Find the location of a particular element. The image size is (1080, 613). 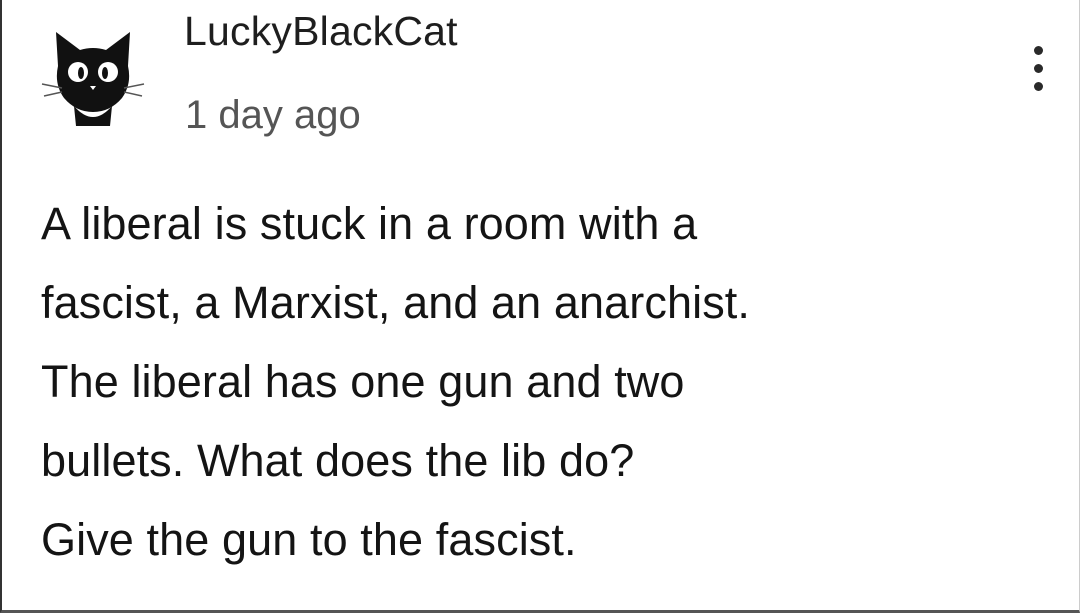

comment-line: fascist, a Marxist, and an anarchist. is located at coordinates (395, 302).